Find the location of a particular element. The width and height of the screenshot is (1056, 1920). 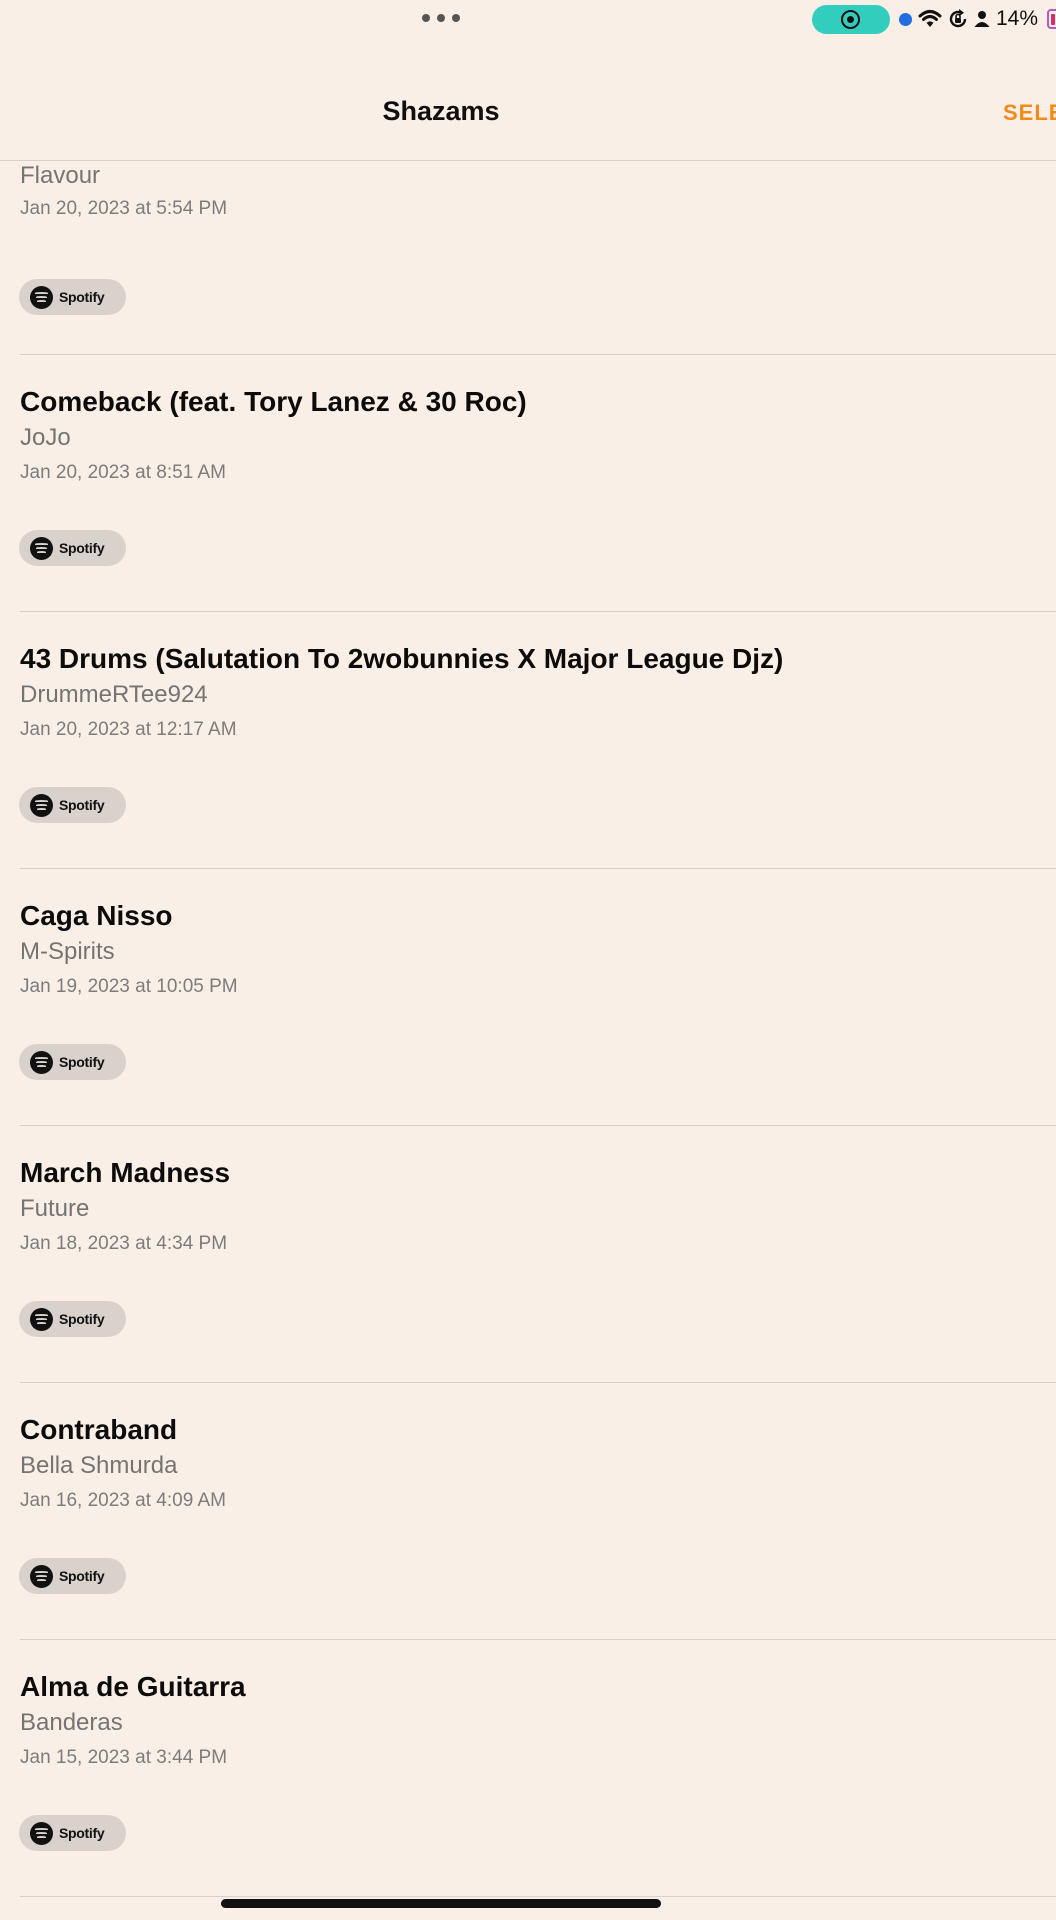

person-icon is located at coordinates (982, 19).